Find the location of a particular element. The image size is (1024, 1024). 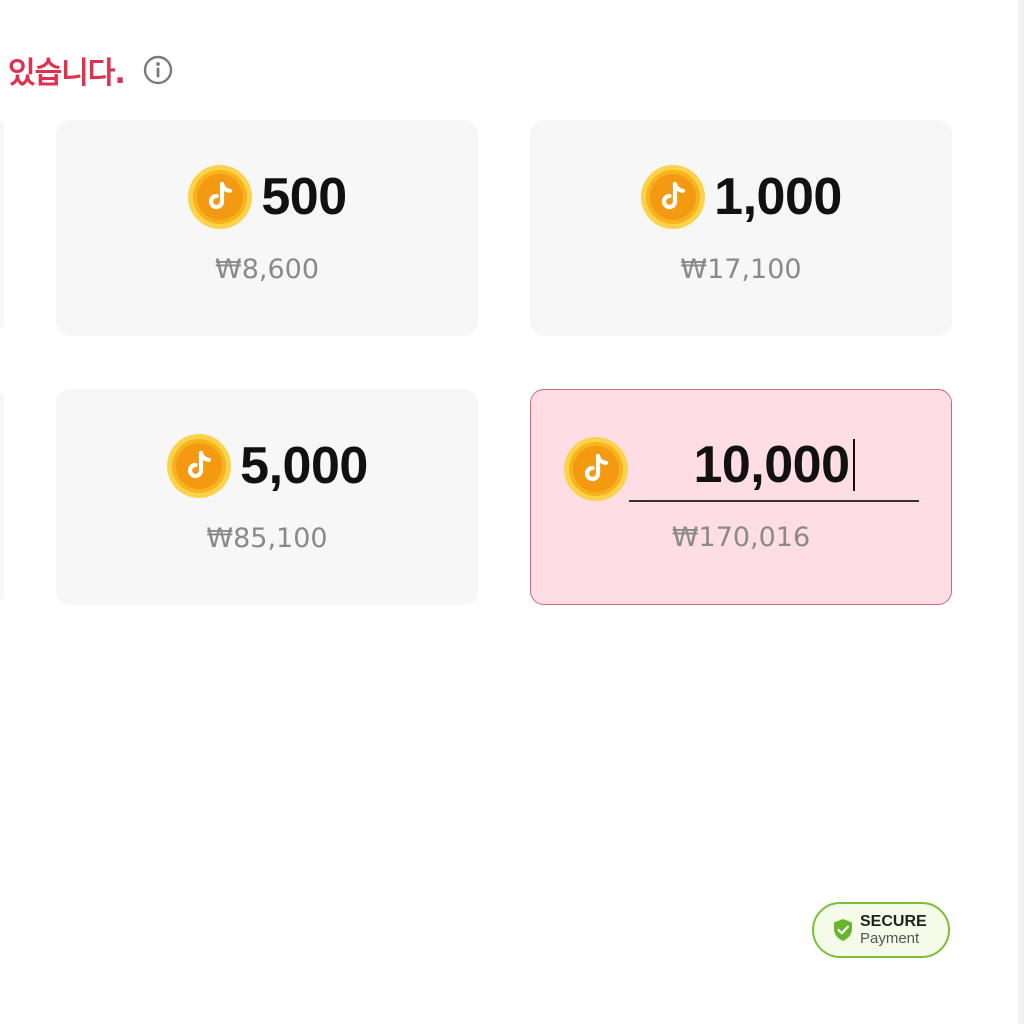

secure-badge-text: SECURE Payment is located at coordinates (893, 930).